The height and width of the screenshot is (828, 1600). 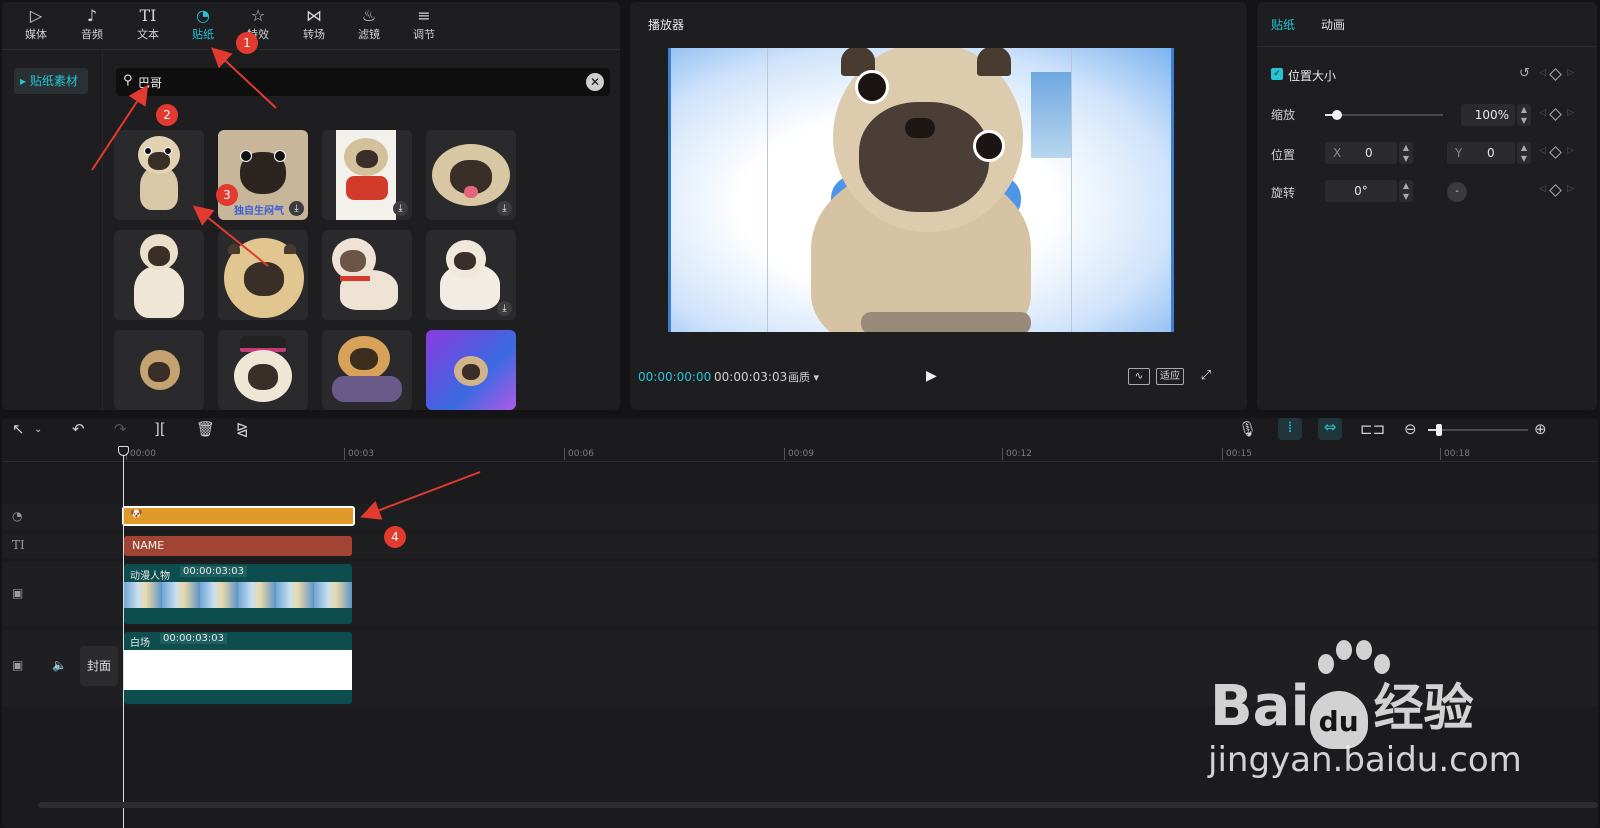 What do you see at coordinates (579, 454) in the screenshot?
I see `ruler-tick: 00:06` at bounding box center [579, 454].